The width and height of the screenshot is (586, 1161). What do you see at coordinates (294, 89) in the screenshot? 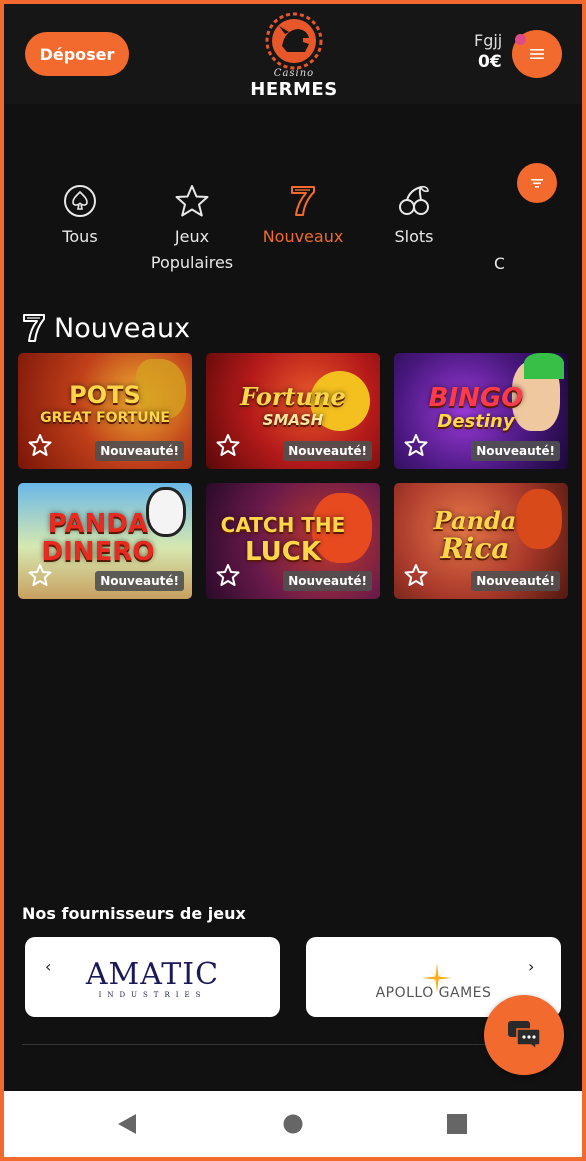
I see `logo-name-text: HERMES` at bounding box center [294, 89].